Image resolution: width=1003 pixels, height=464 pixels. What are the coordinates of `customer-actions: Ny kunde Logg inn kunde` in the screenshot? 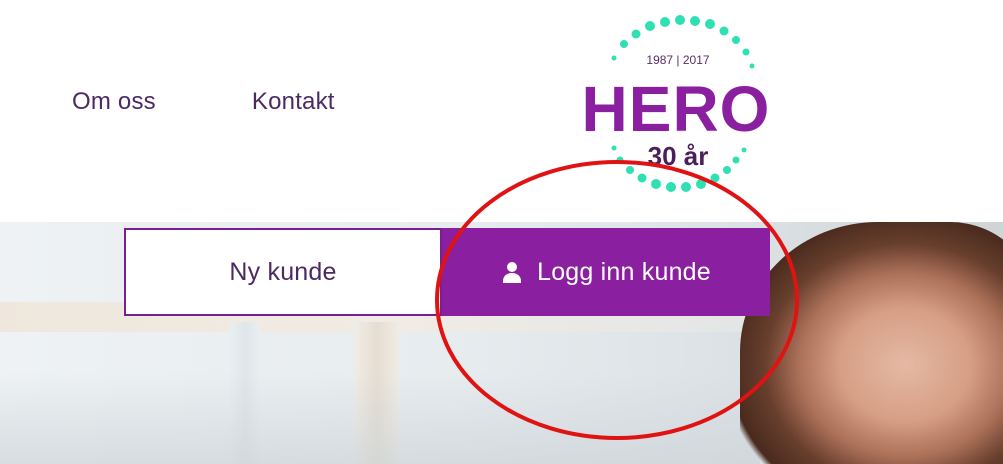 It's located at (447, 272).